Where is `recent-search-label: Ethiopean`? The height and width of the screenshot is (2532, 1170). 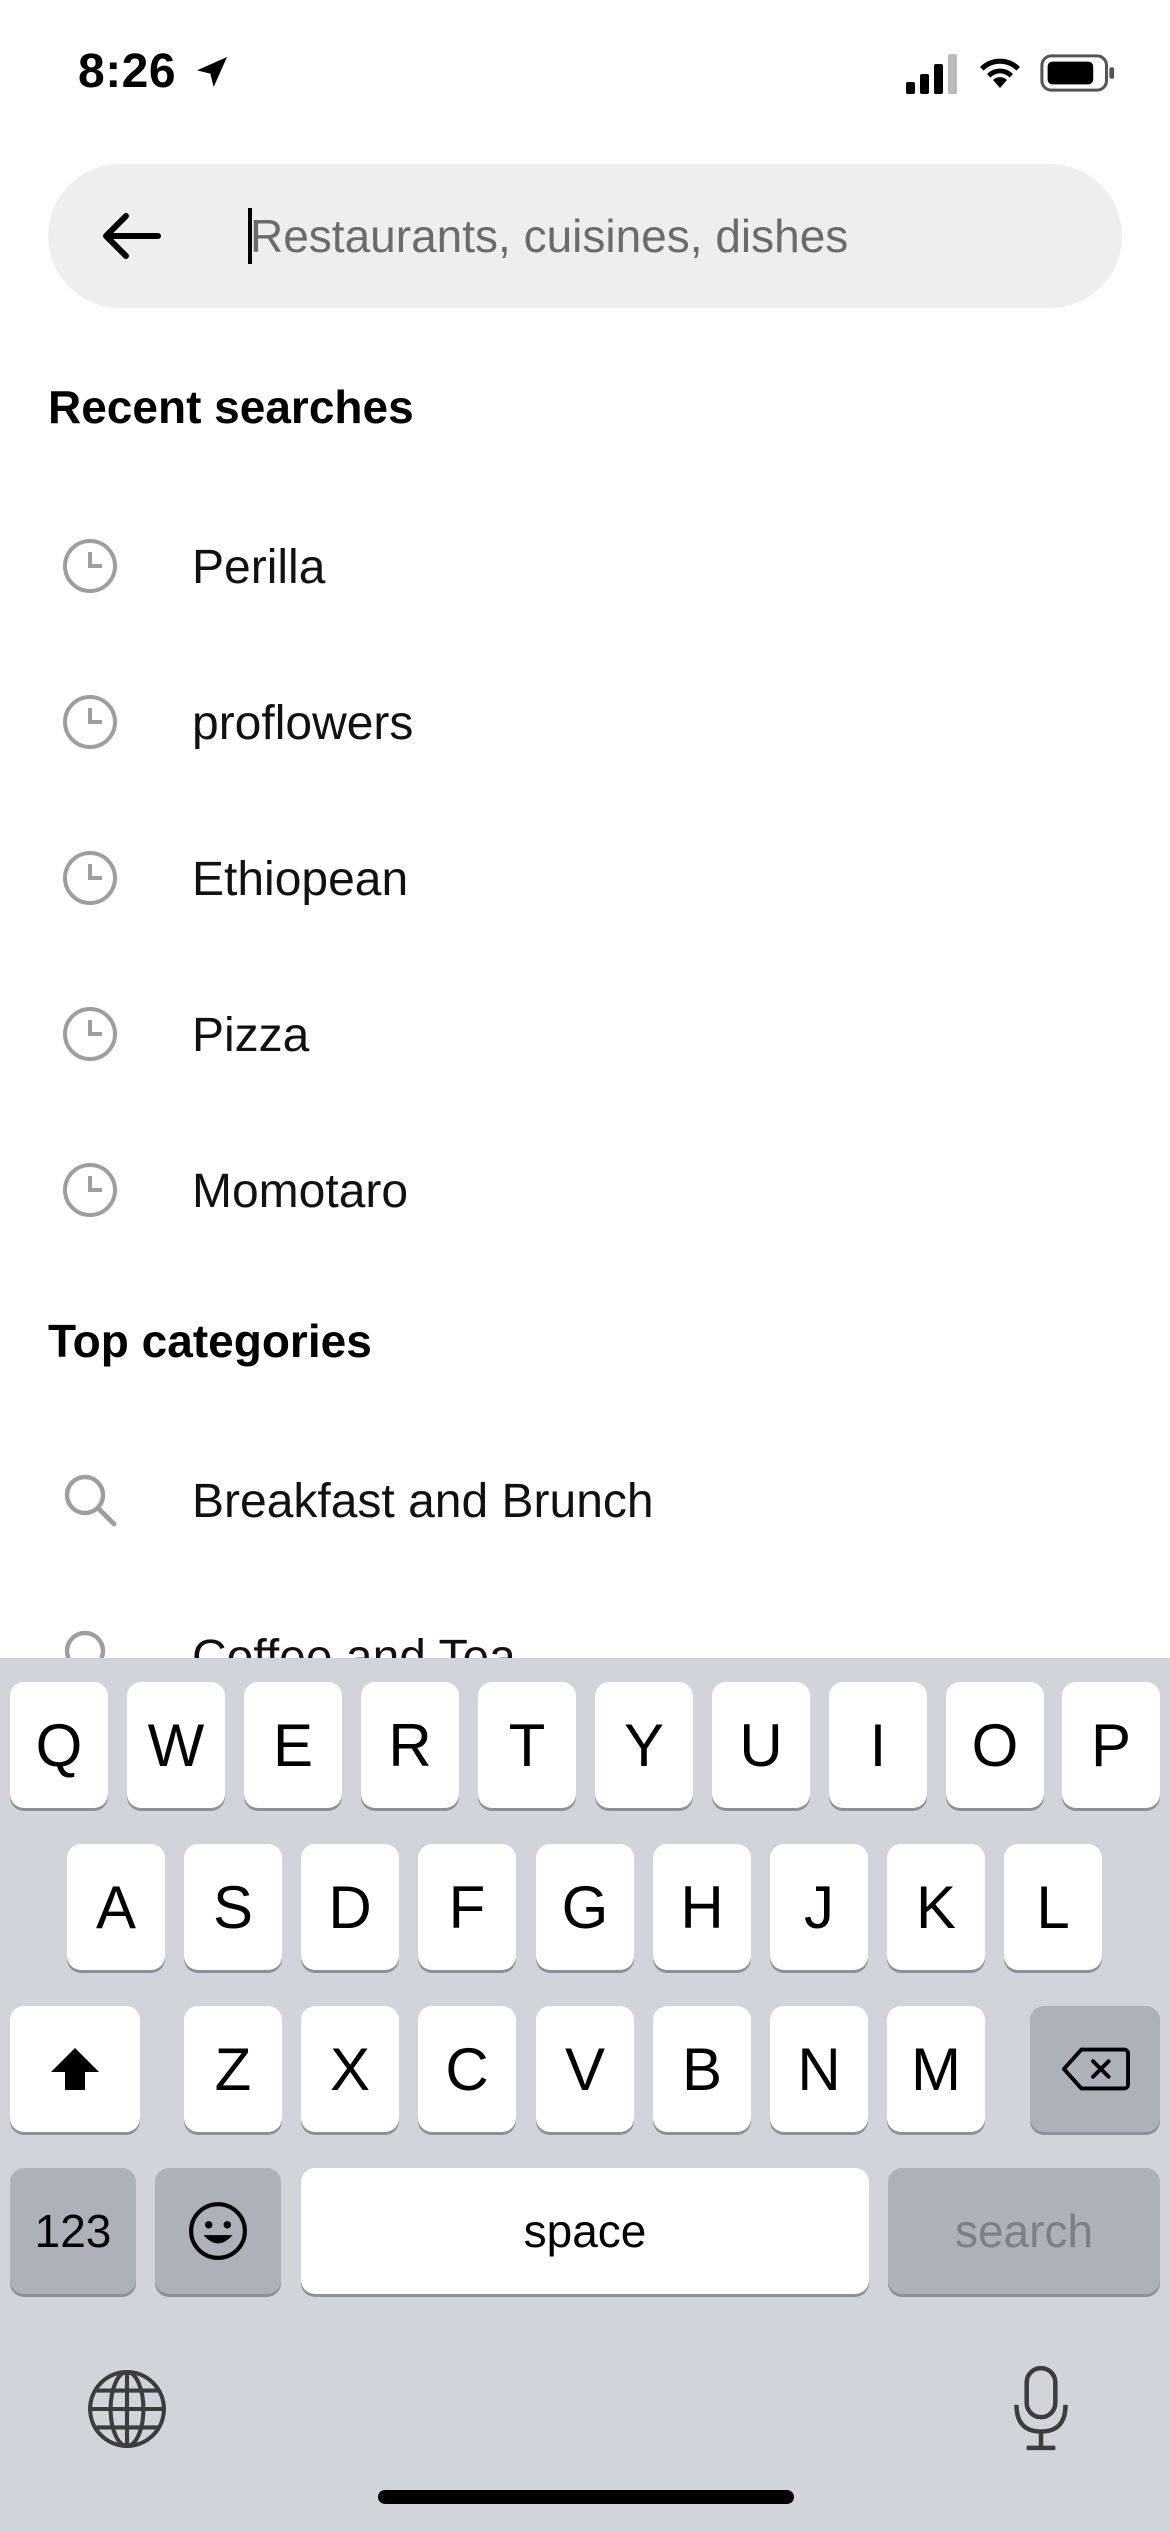
recent-search-label: Ethiopean is located at coordinates (300, 879).